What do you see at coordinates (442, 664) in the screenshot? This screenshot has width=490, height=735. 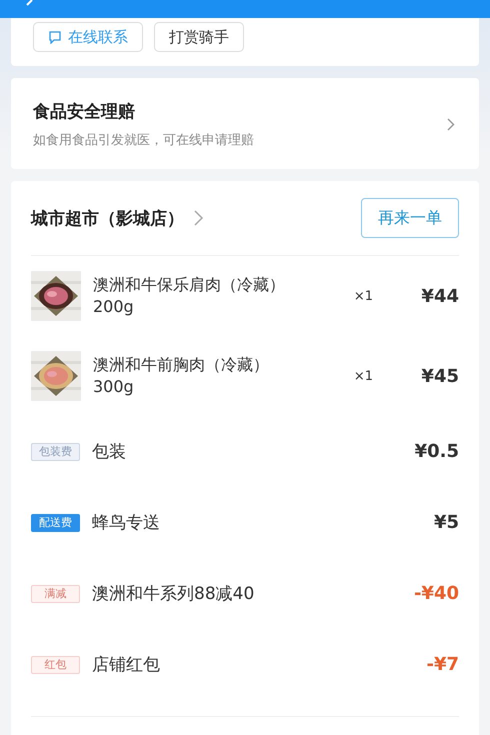 I see `fee-amount: -¥7` at bounding box center [442, 664].